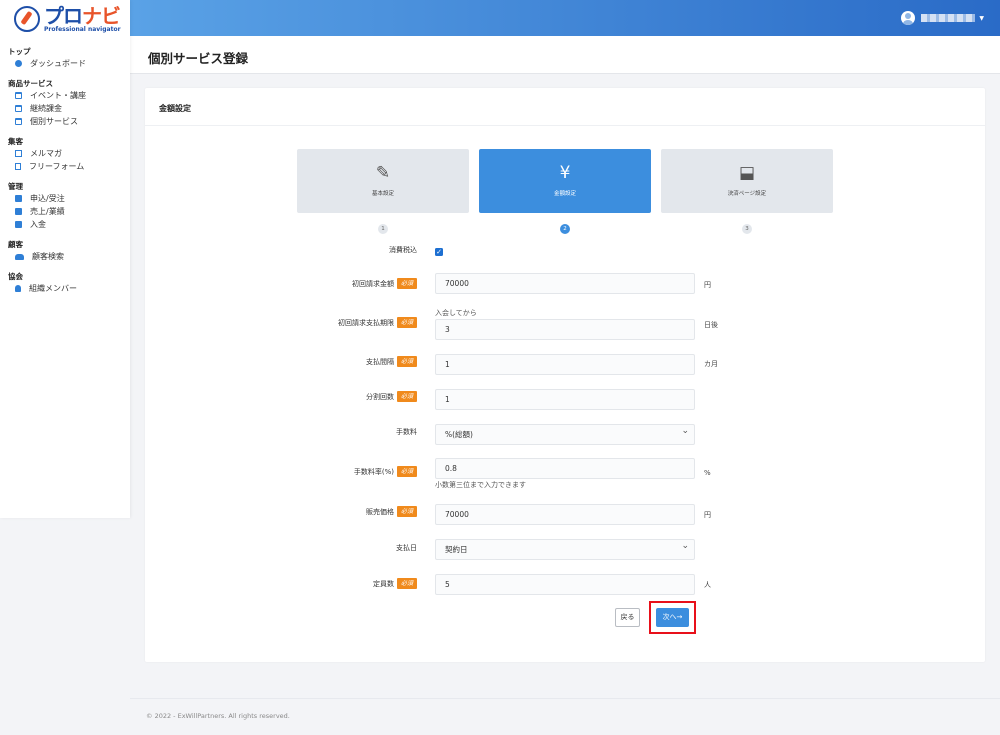 This screenshot has height=735, width=1000. What do you see at coordinates (565, 514) in the screenshot?
I see `sales-price-input: 70000` at bounding box center [565, 514].